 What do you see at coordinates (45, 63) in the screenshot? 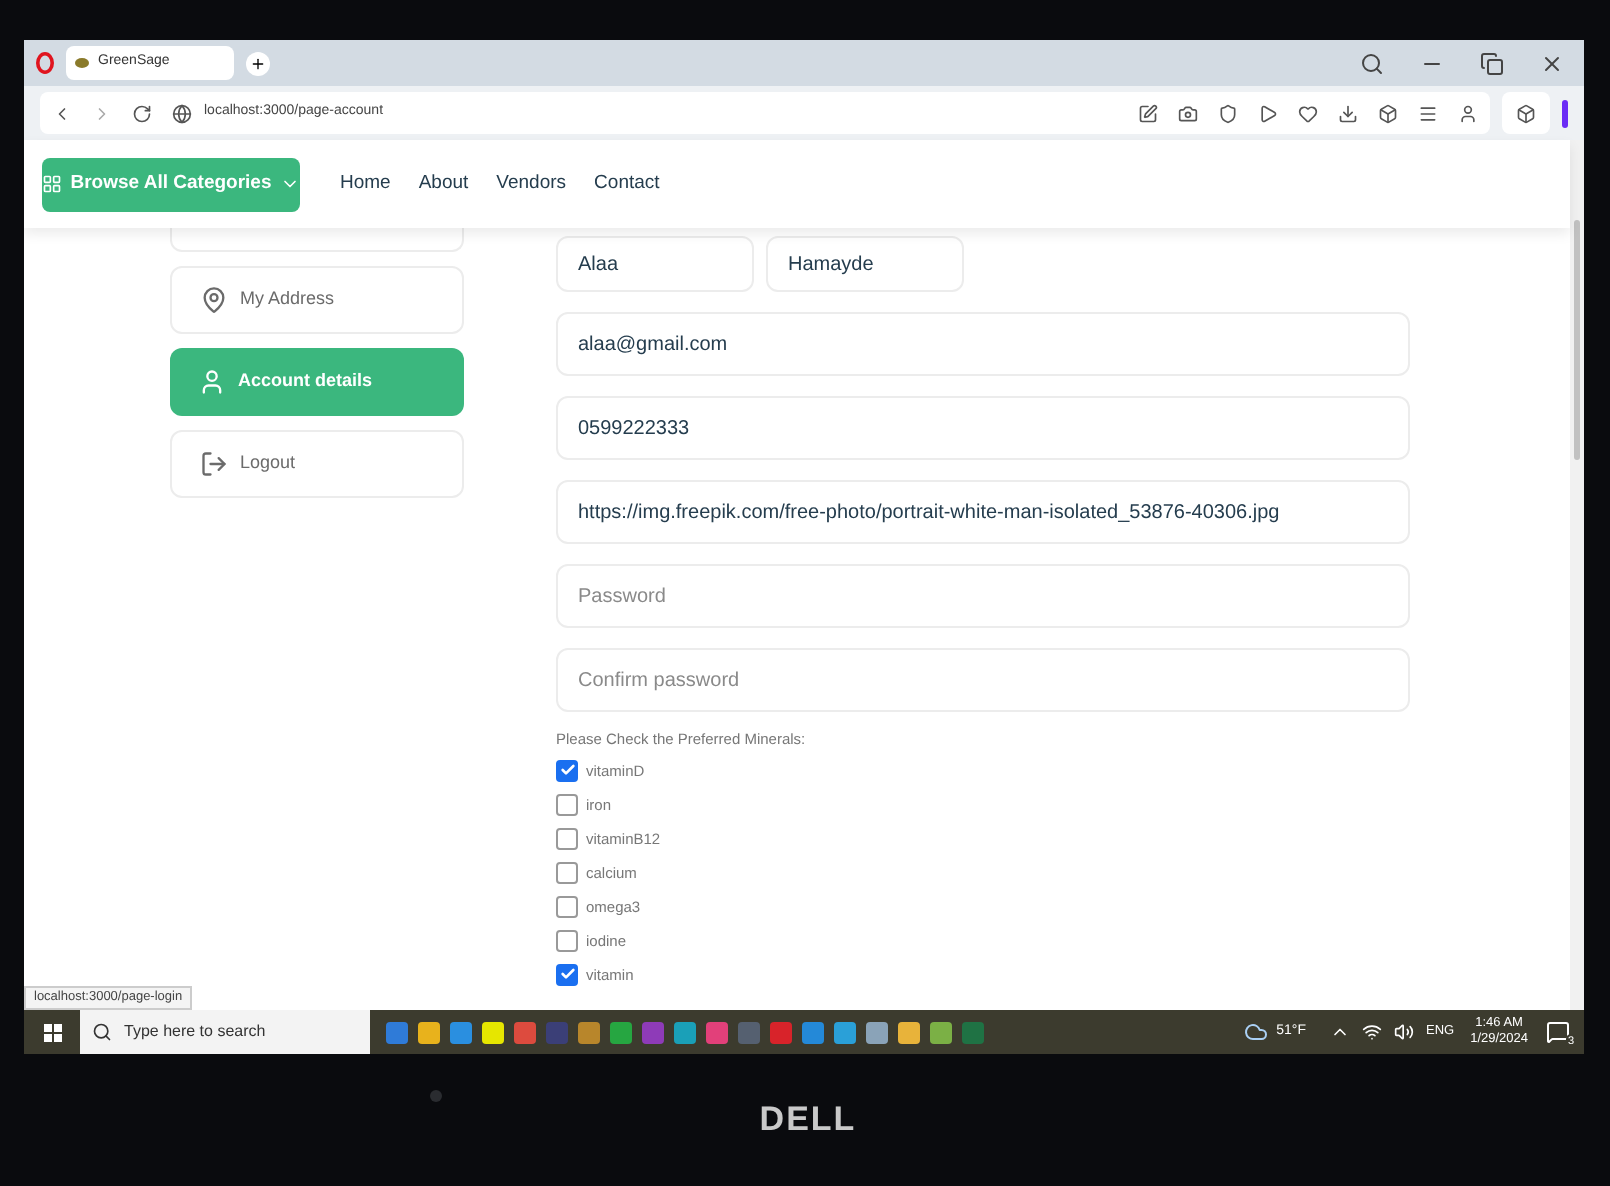
I see `browser-logo-icon` at bounding box center [45, 63].